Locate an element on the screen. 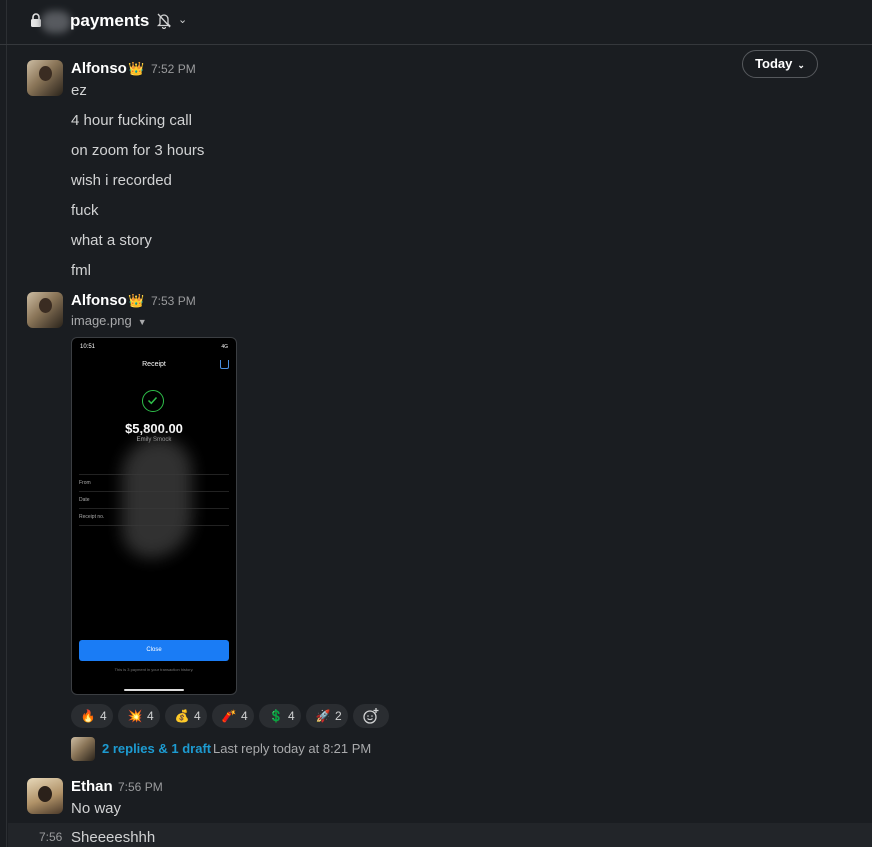 The width and height of the screenshot is (872, 847). reaction-fire: 🔥 4 is located at coordinates (92, 716).